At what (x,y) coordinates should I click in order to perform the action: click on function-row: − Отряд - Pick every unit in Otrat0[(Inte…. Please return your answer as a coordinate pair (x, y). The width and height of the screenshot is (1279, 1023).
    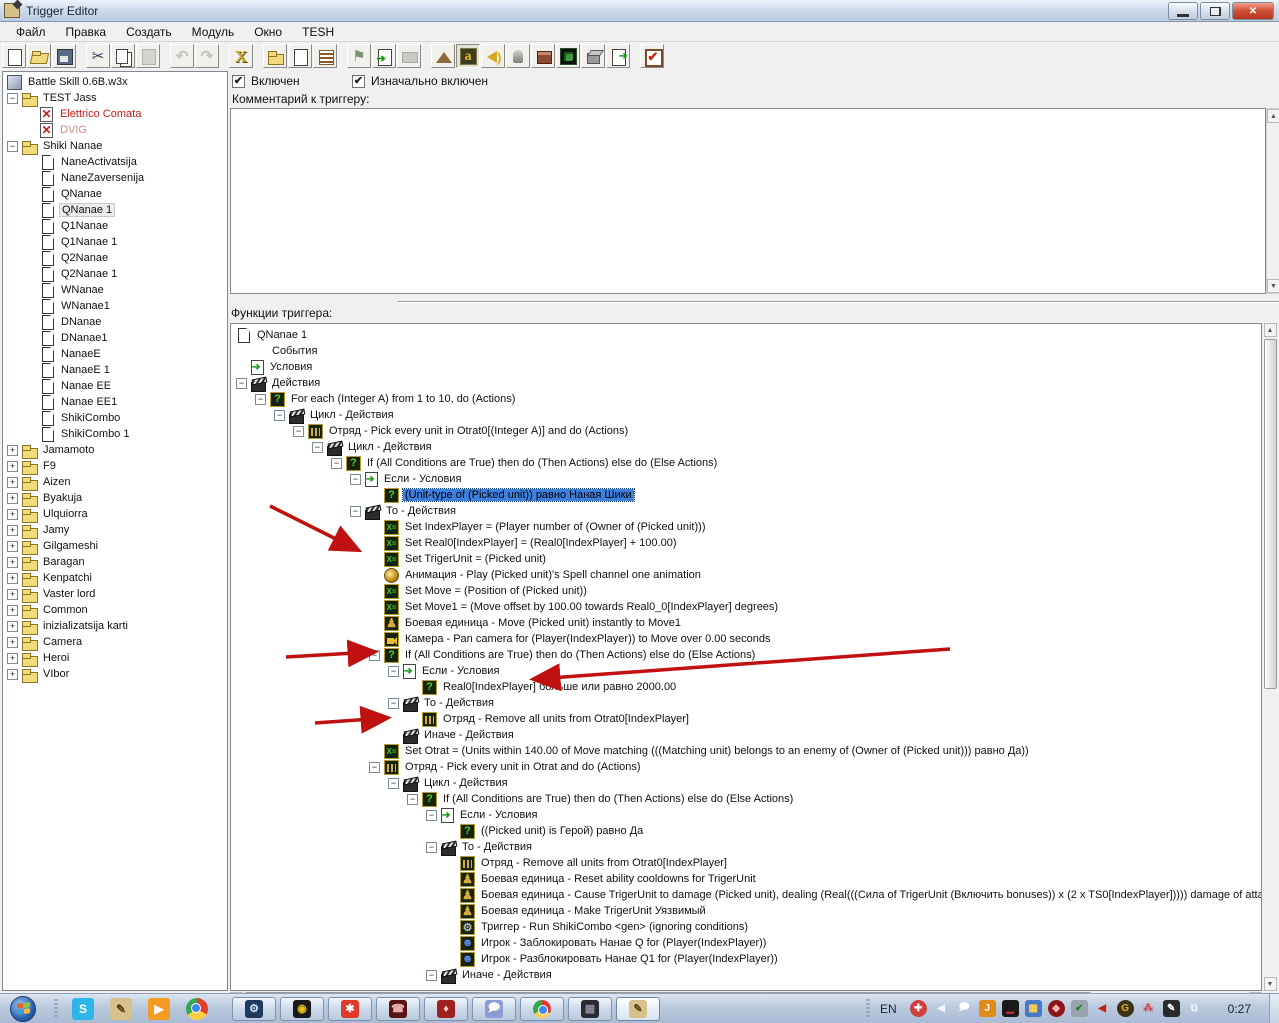
    Looking at the image, I should click on (746, 431).